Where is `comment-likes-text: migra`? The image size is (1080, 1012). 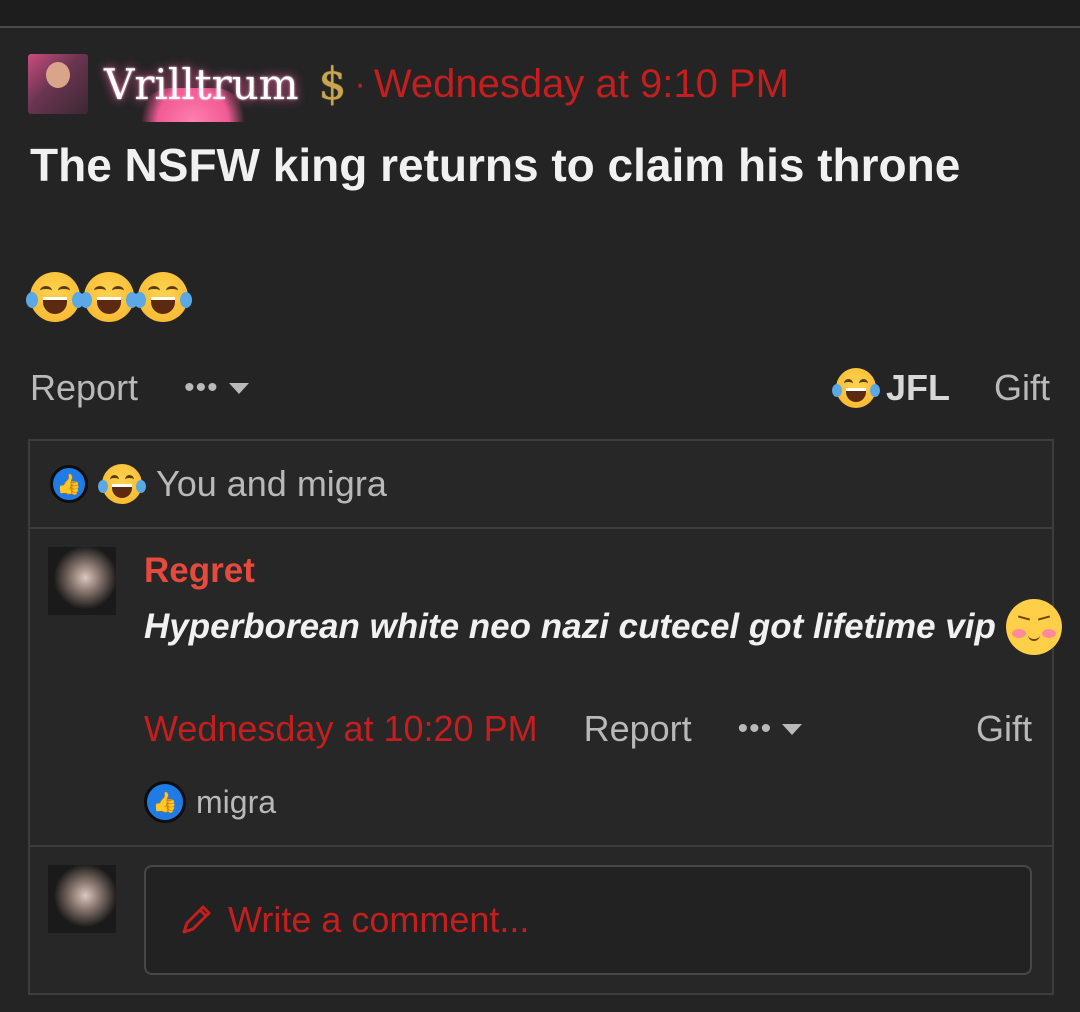
comment-likes-text: migra is located at coordinates (236, 801).